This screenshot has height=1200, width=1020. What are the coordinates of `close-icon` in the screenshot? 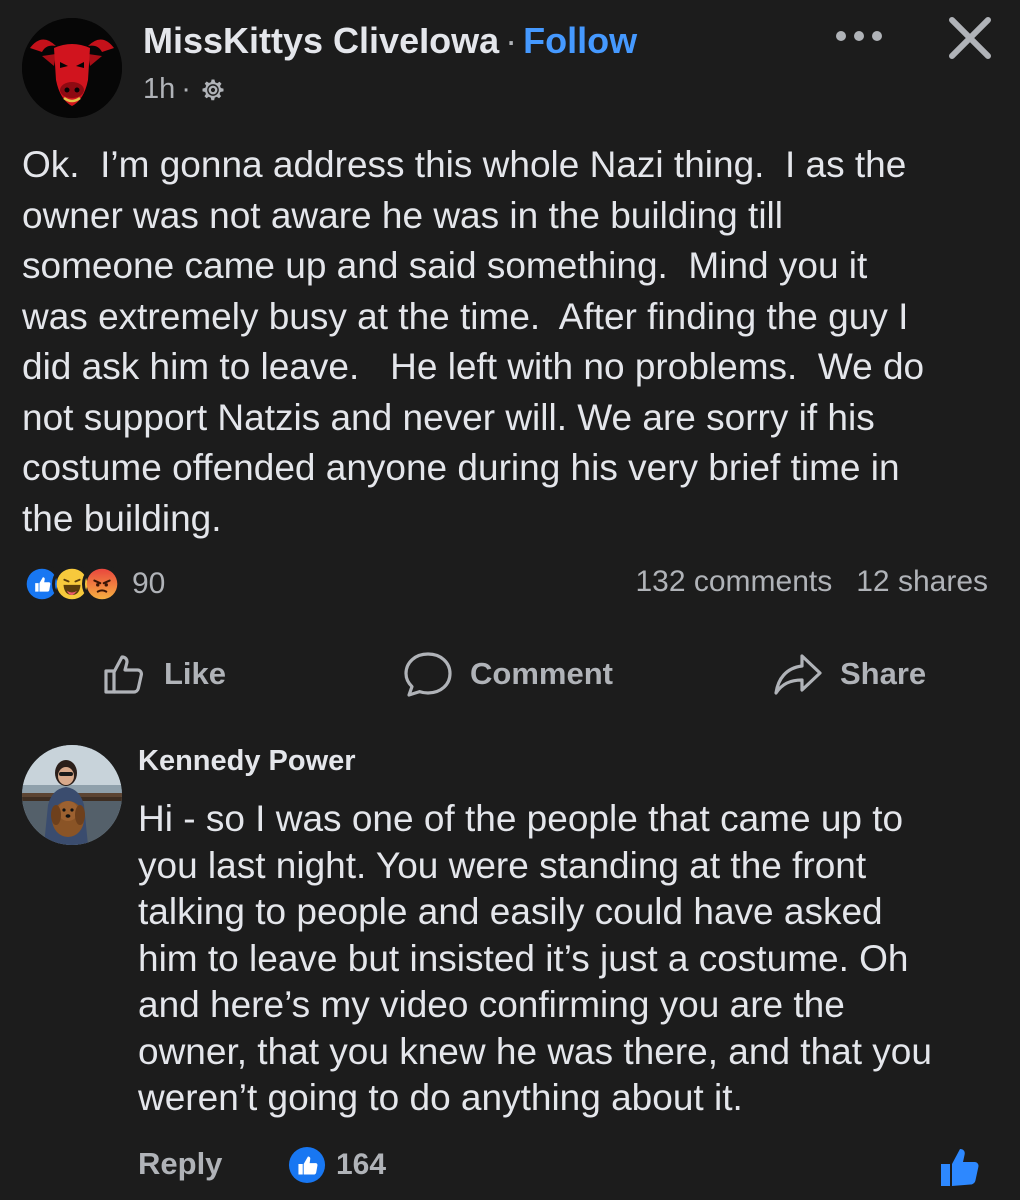 It's located at (970, 38).